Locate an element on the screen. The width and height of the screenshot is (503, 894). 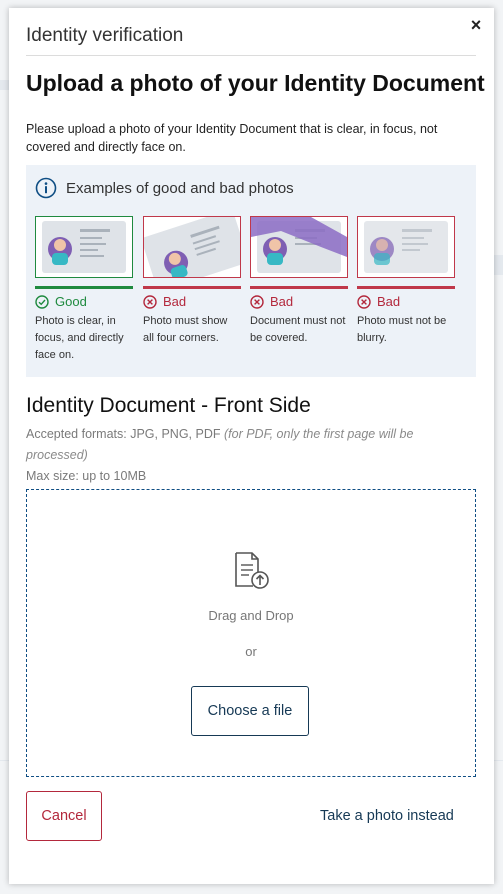
example-image-blurry is located at coordinates (406, 247).